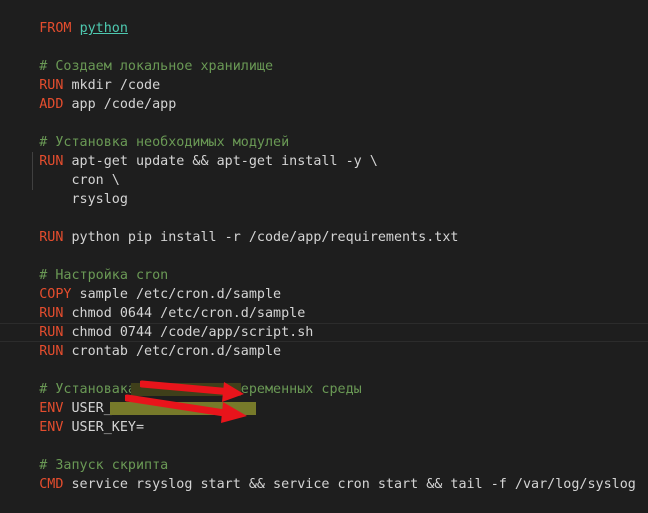  What do you see at coordinates (51, 427) in the screenshot?
I see `keyword: ENV` at bounding box center [51, 427].